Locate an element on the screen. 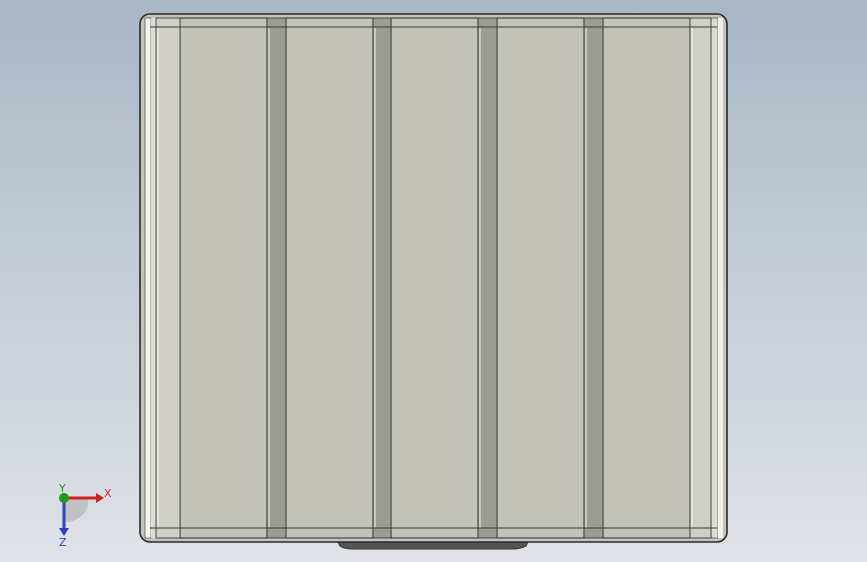 Image resolution: width=867 pixels, height=562 pixels. coordinate-triad: X Y Z is located at coordinates (85, 515).